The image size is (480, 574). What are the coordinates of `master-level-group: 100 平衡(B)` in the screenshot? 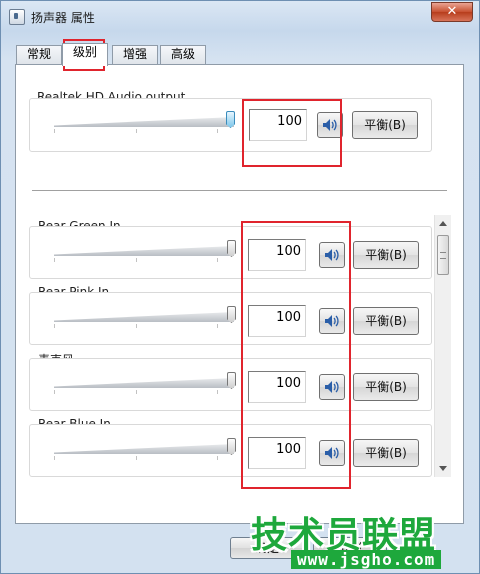 It's located at (230, 125).